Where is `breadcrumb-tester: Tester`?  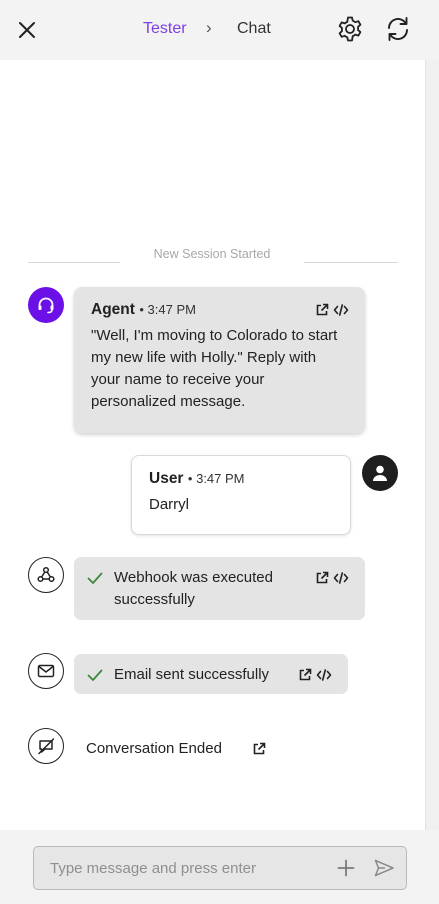 breadcrumb-tester: Tester is located at coordinates (165, 29).